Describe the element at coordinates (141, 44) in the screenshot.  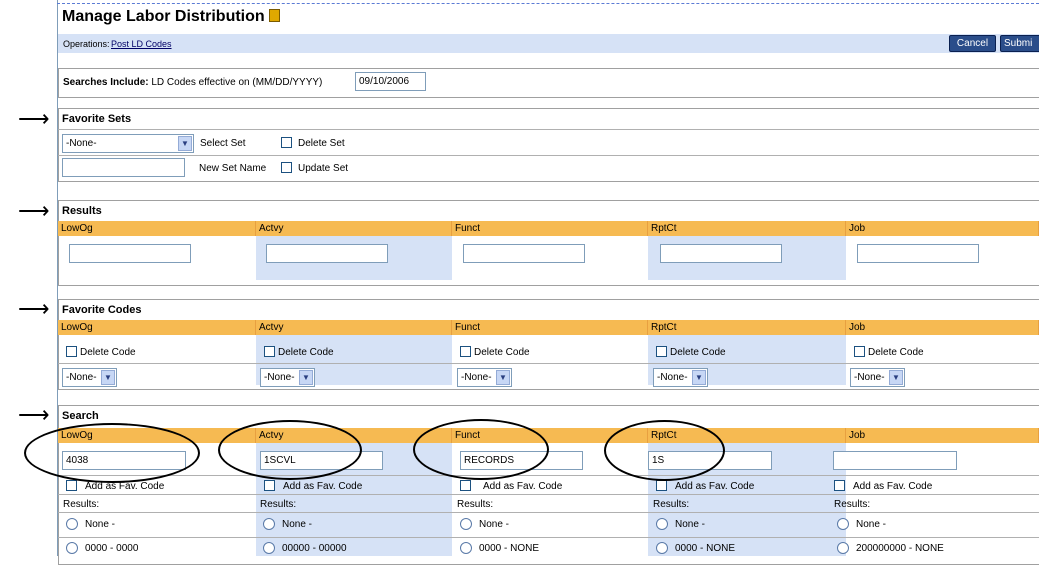
I see `post-ld-codes-link: Post LD Codes` at that location.